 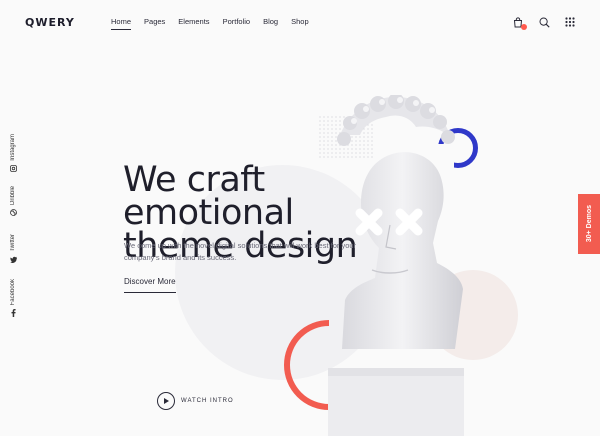 I want to click on twitter-icon, so click(x=13, y=260).